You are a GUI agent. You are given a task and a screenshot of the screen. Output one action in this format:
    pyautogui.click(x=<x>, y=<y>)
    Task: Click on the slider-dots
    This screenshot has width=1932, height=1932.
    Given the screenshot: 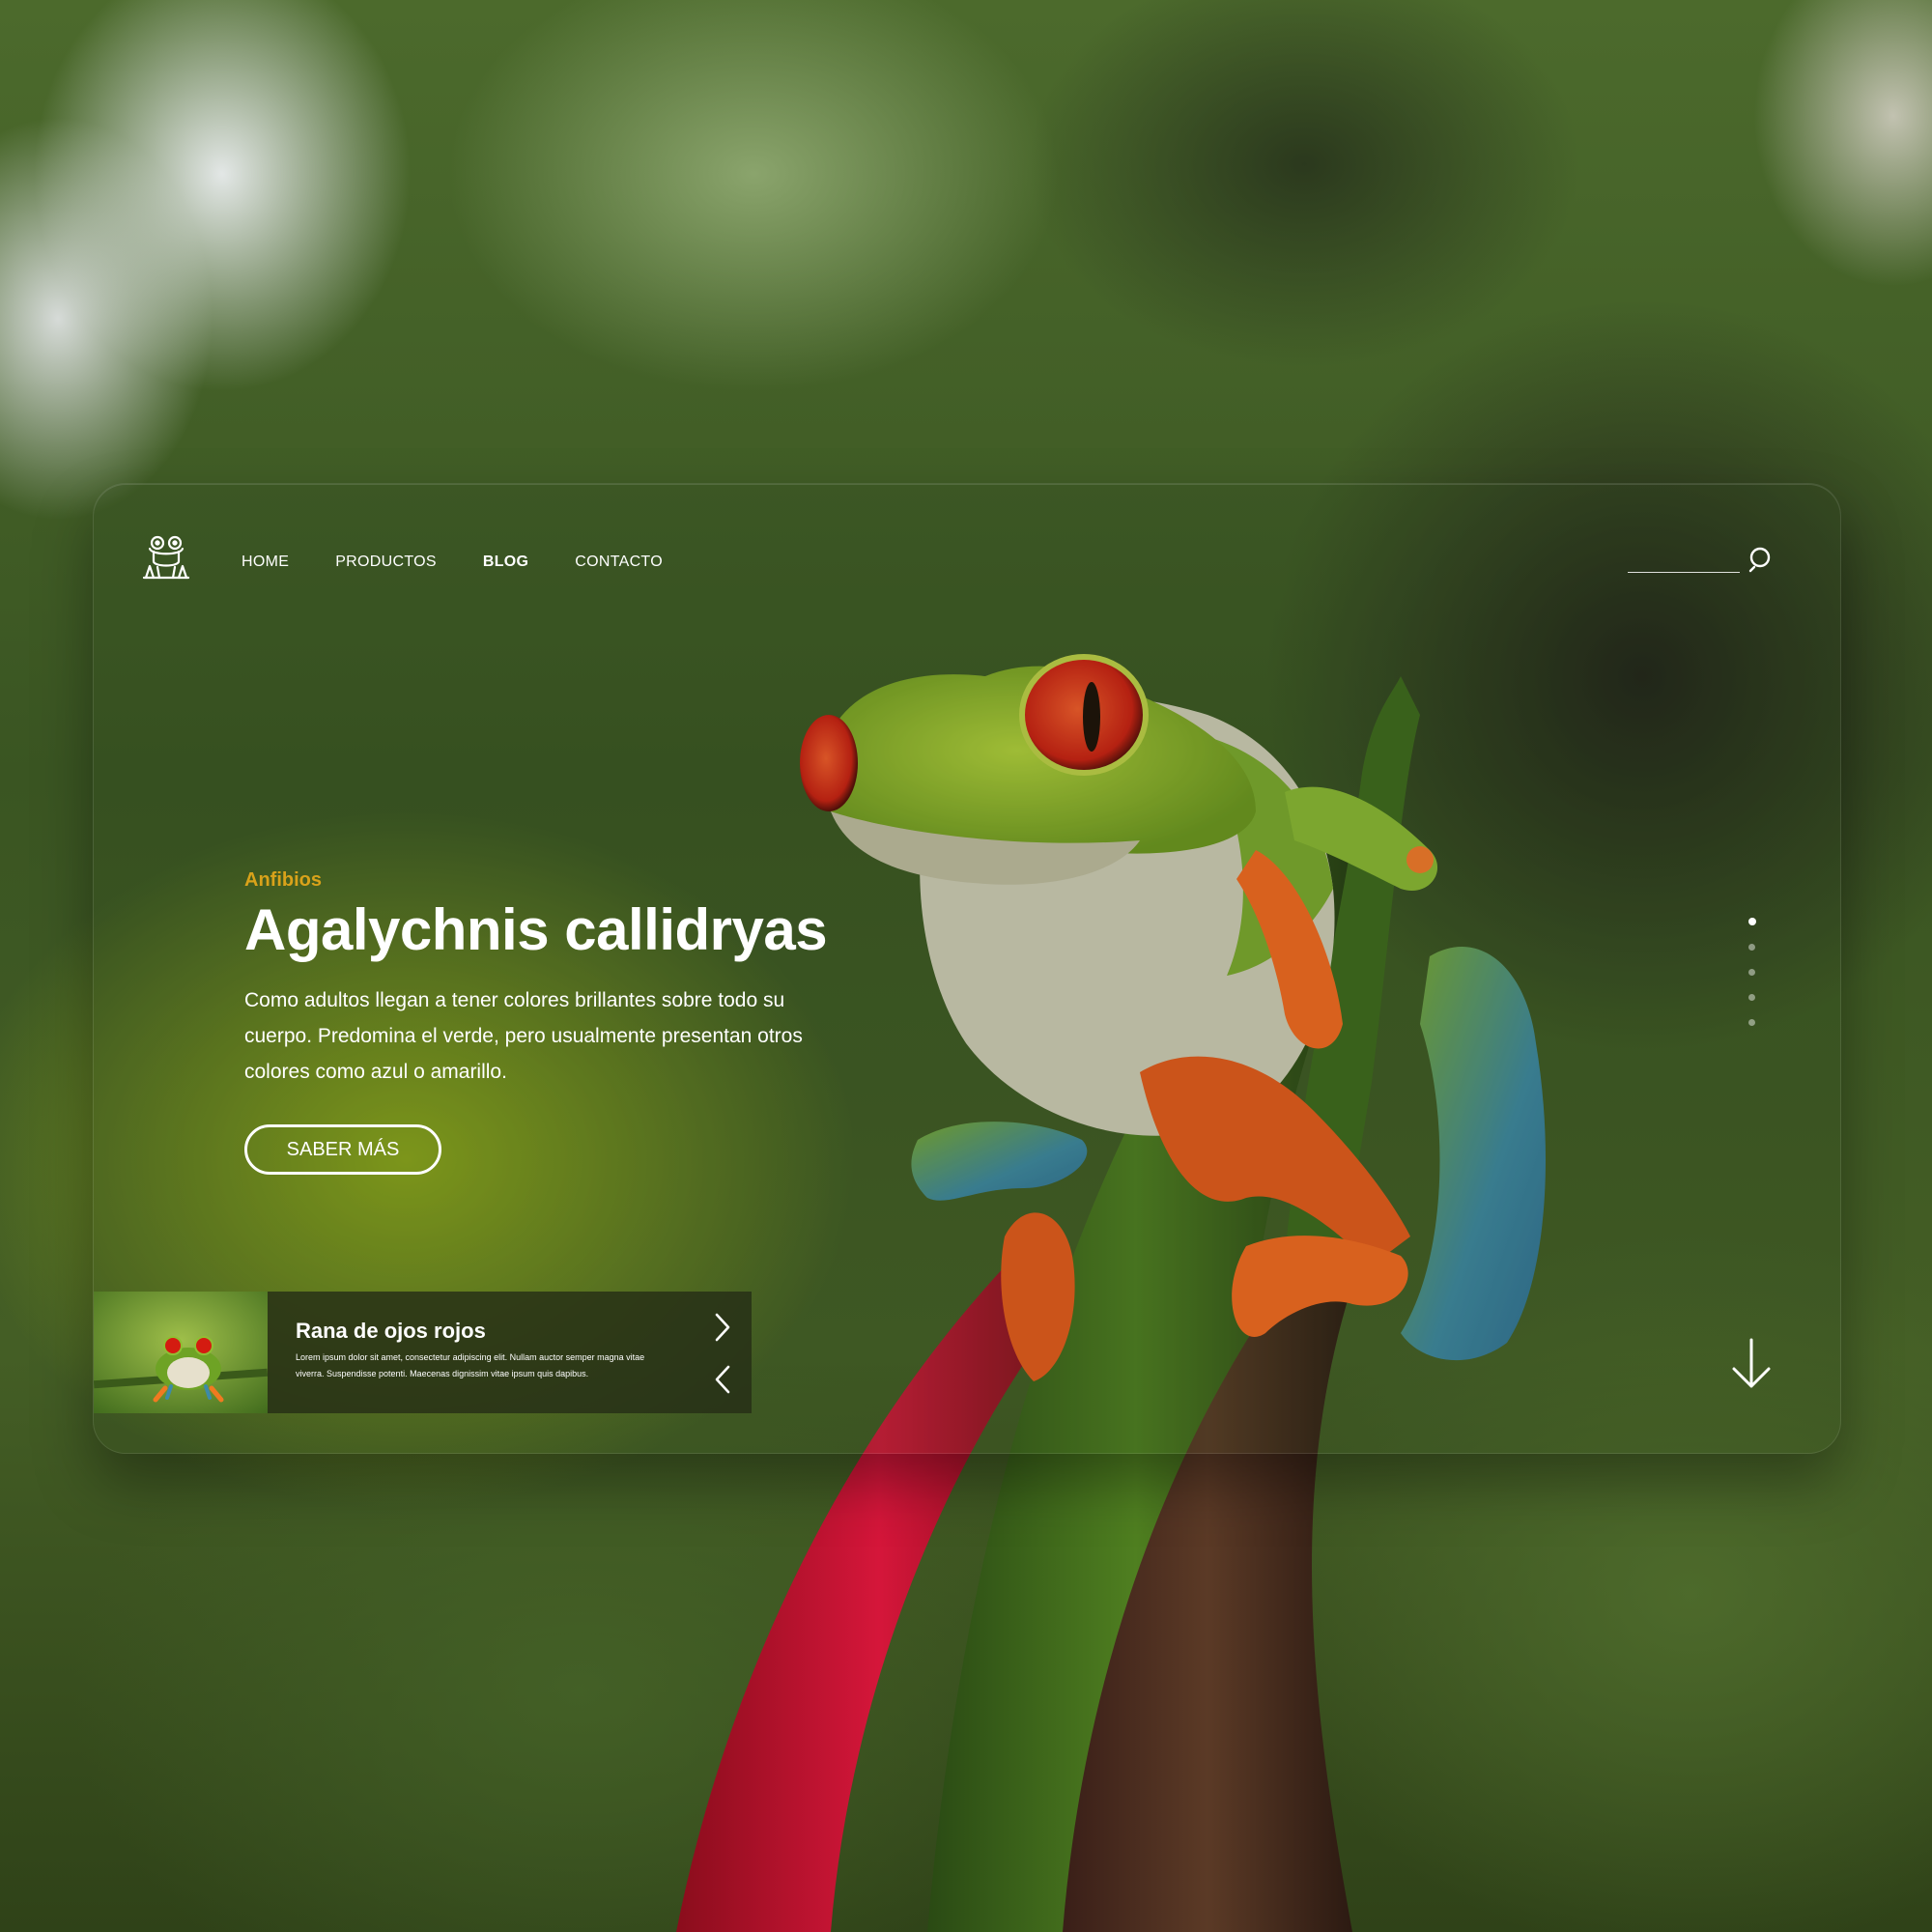 What is the action you would take?
    pyautogui.click(x=1753, y=981)
    